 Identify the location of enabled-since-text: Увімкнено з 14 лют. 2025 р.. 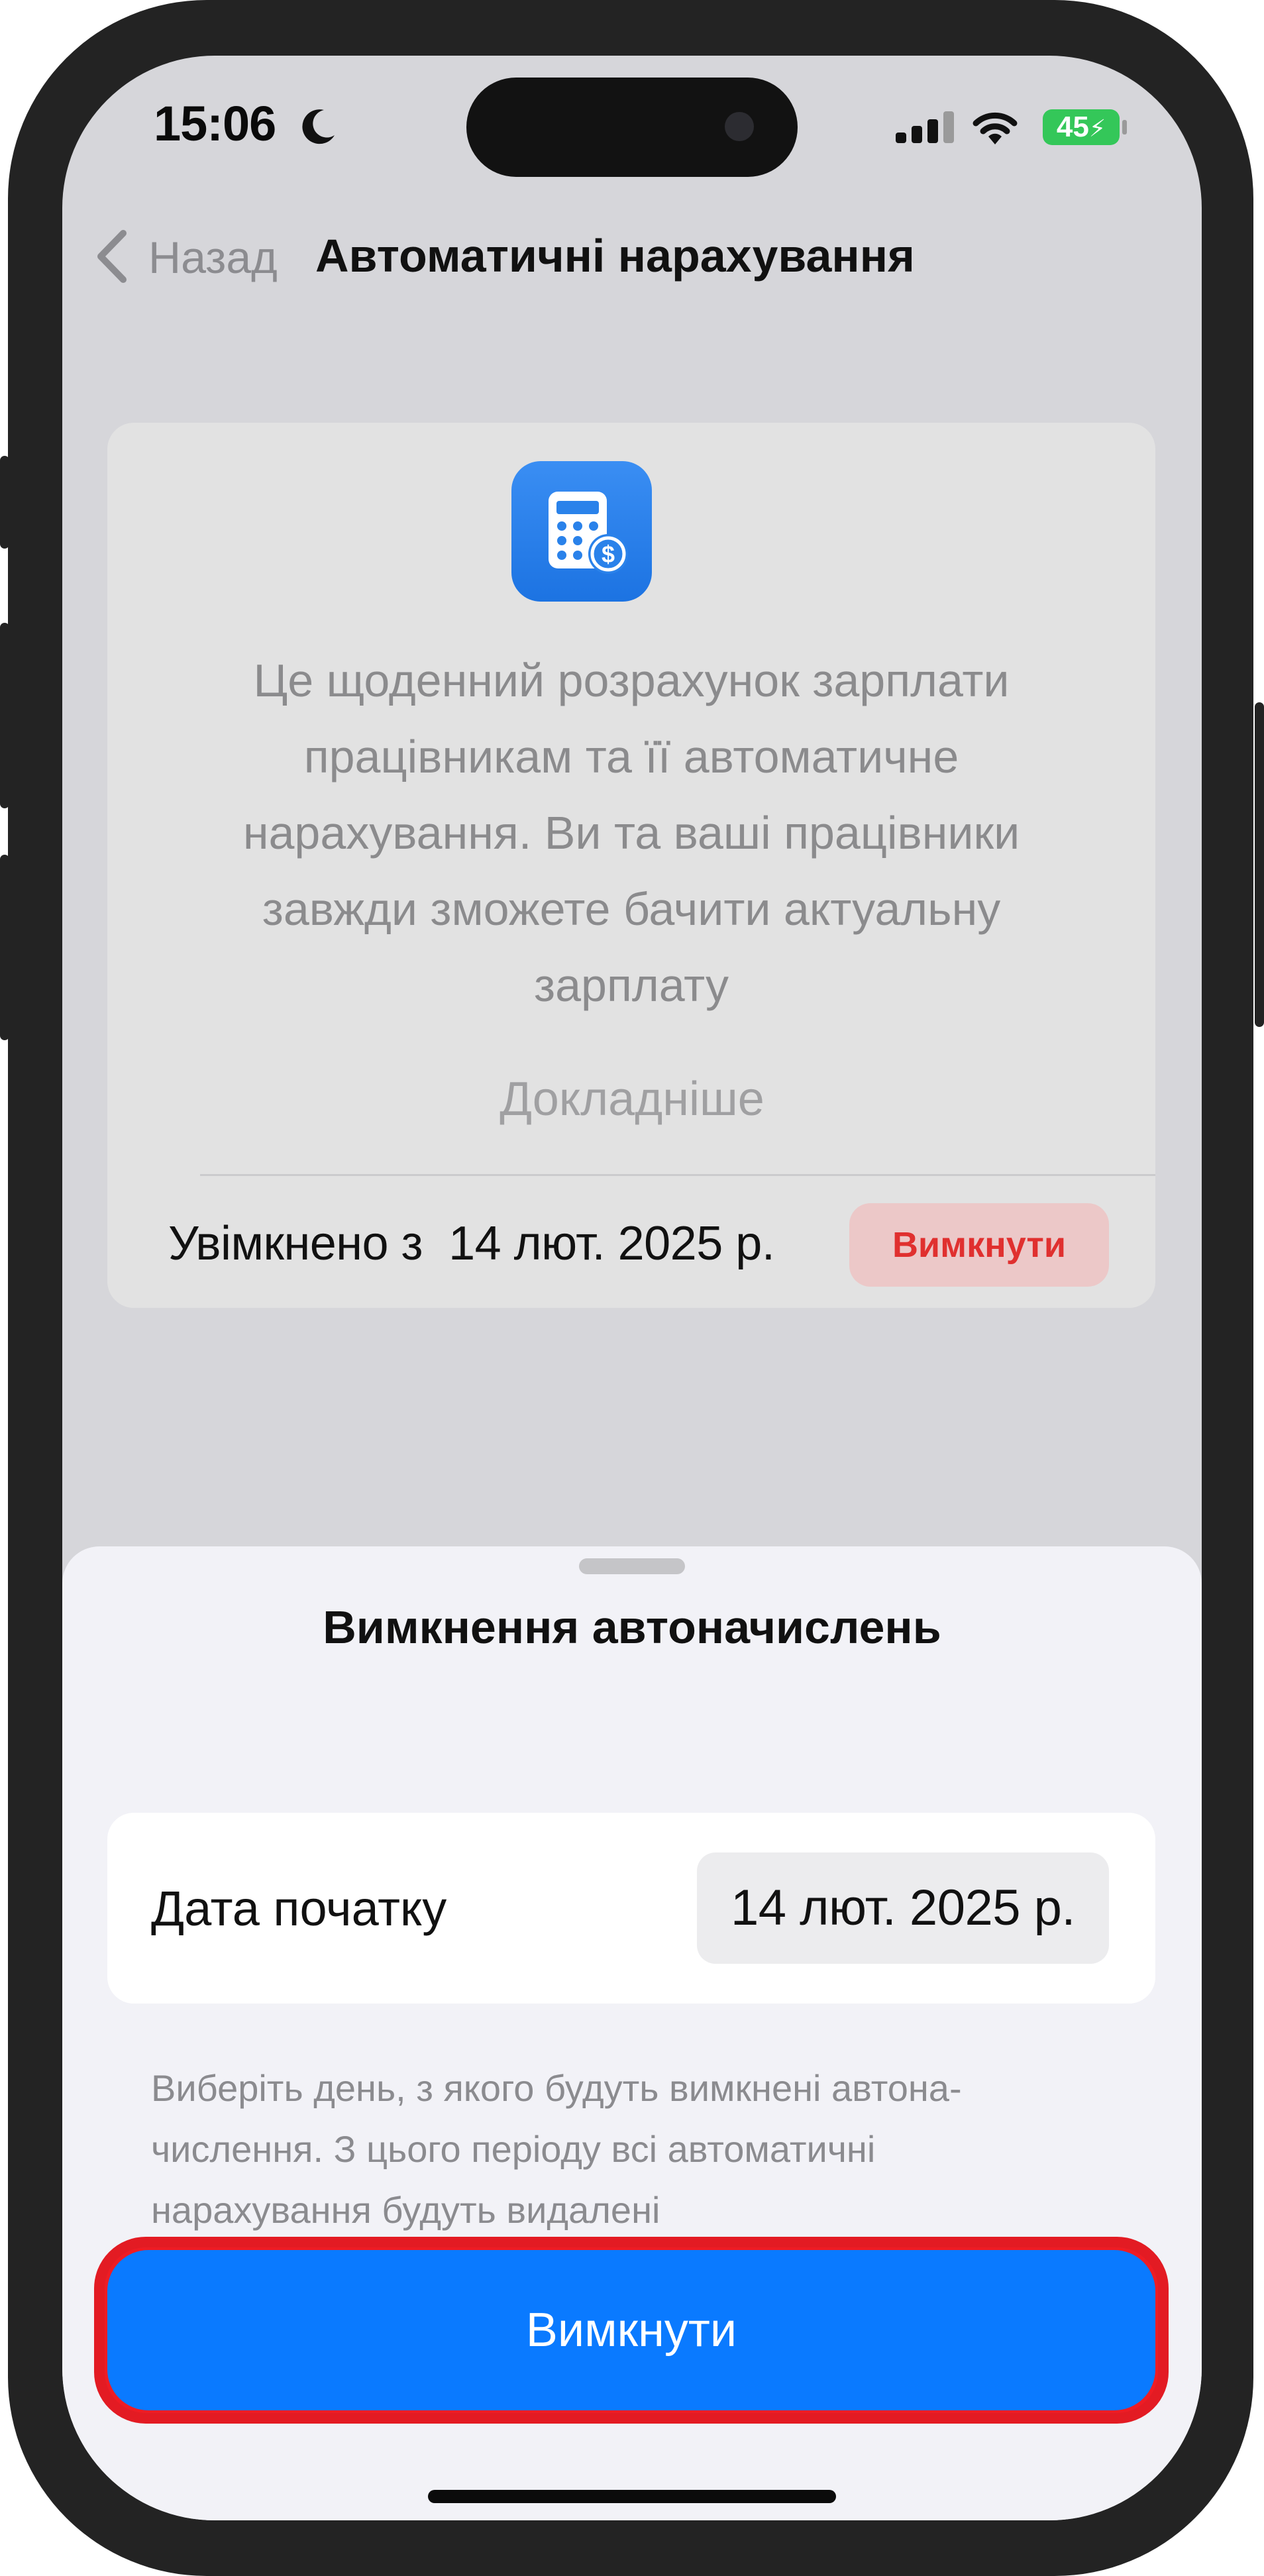
(472, 1243).